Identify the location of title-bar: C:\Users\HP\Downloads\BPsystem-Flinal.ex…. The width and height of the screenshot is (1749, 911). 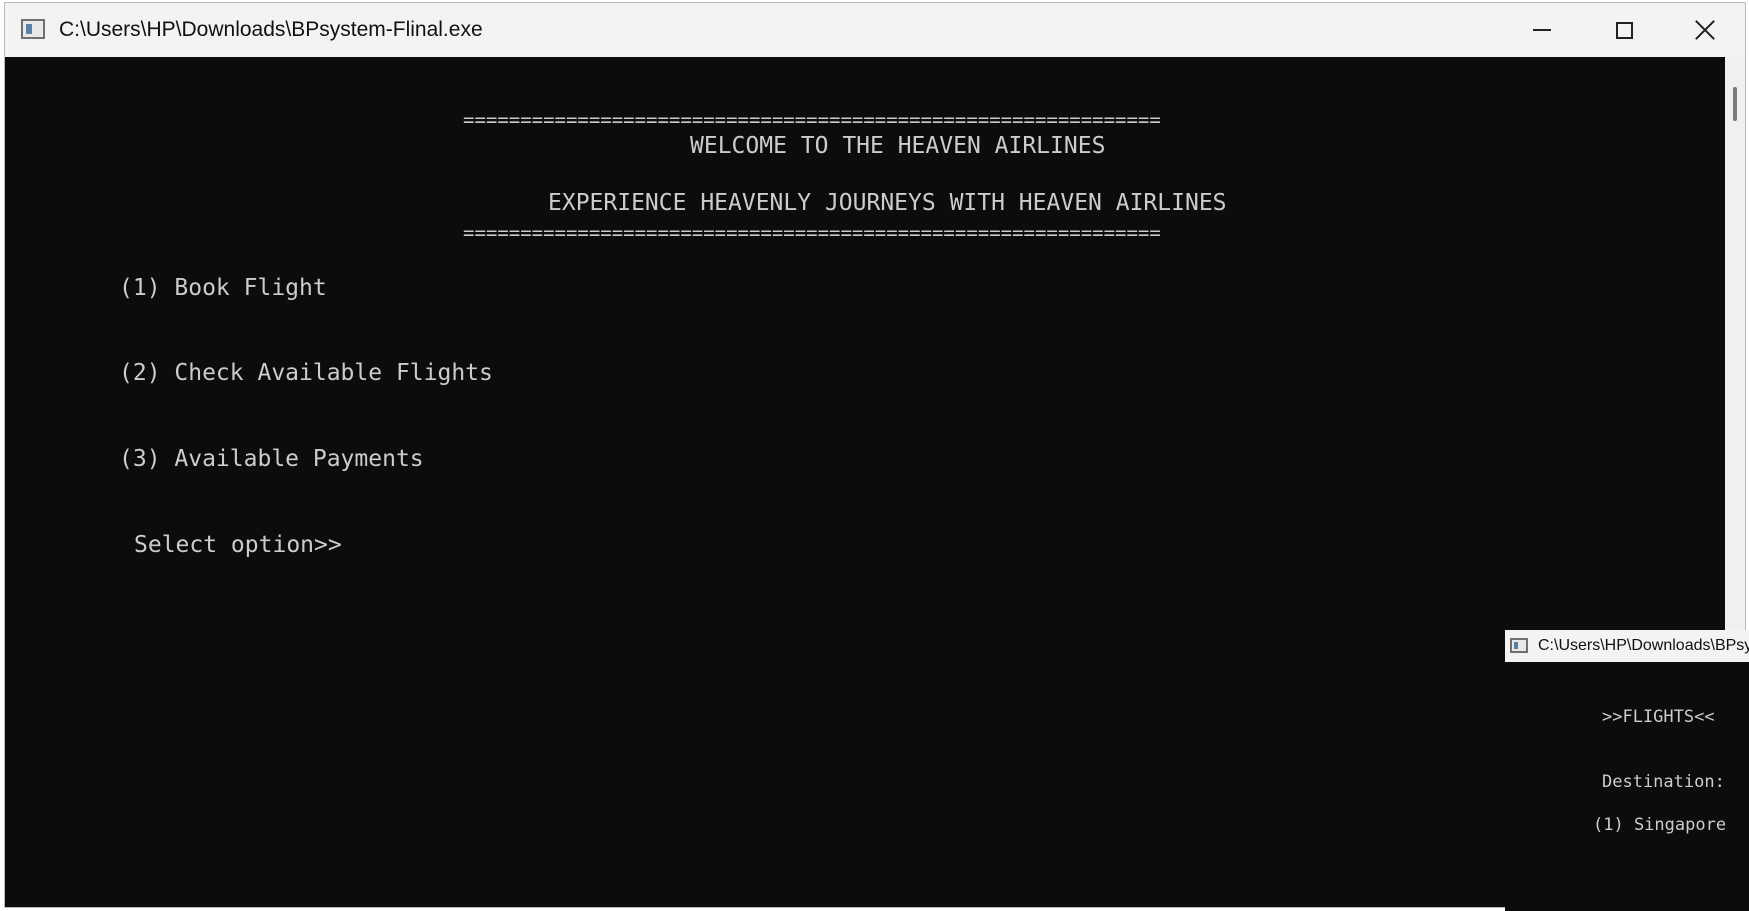
(875, 30).